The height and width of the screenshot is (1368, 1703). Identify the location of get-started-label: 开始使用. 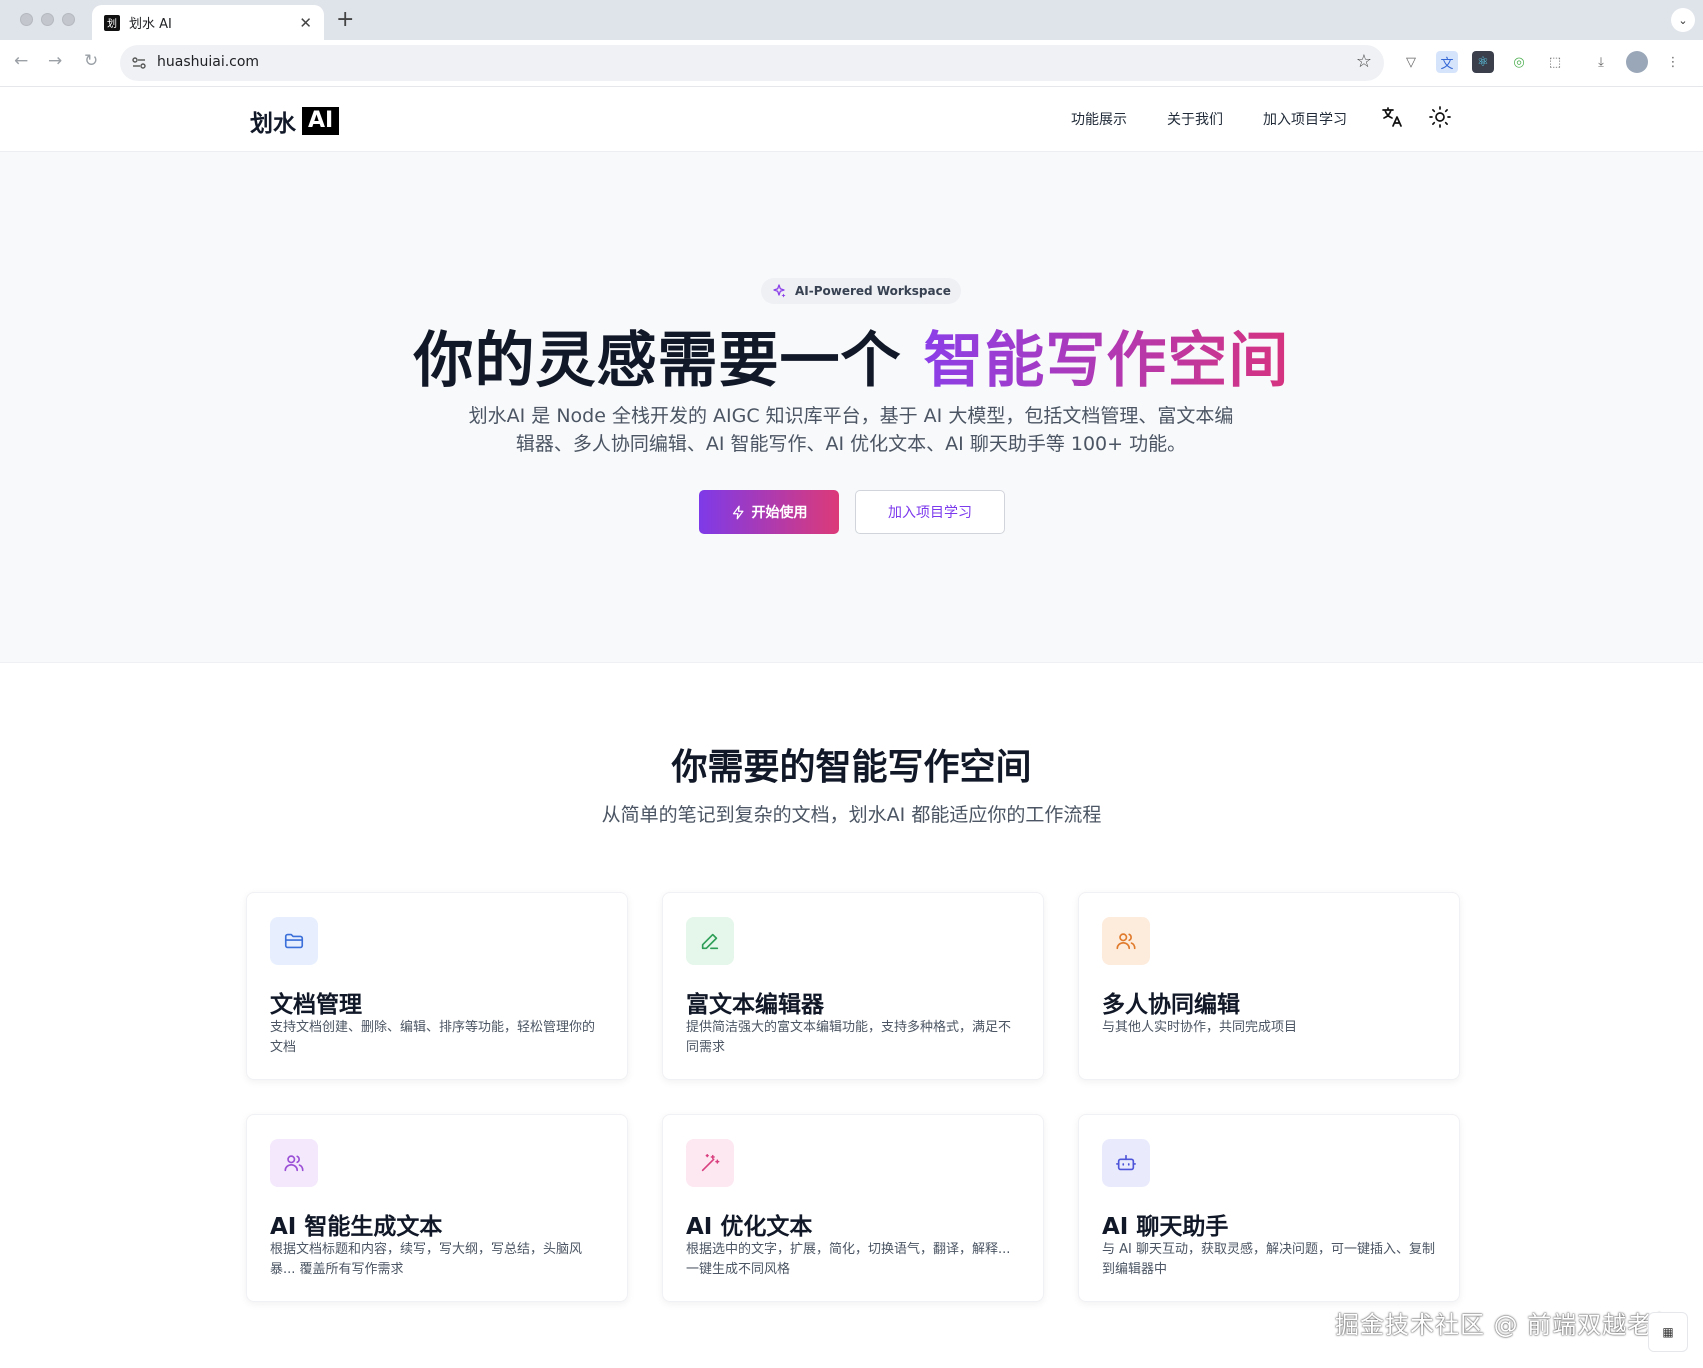
(779, 513).